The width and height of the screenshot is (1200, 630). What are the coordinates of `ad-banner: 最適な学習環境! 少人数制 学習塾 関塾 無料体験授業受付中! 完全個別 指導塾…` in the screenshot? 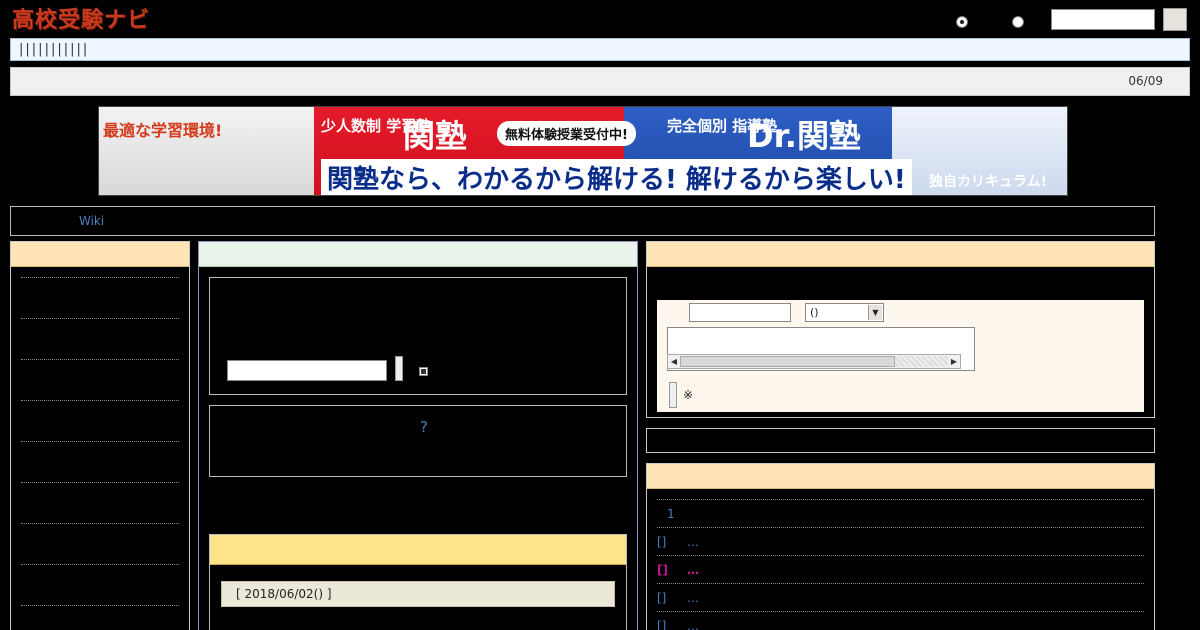 It's located at (583, 151).